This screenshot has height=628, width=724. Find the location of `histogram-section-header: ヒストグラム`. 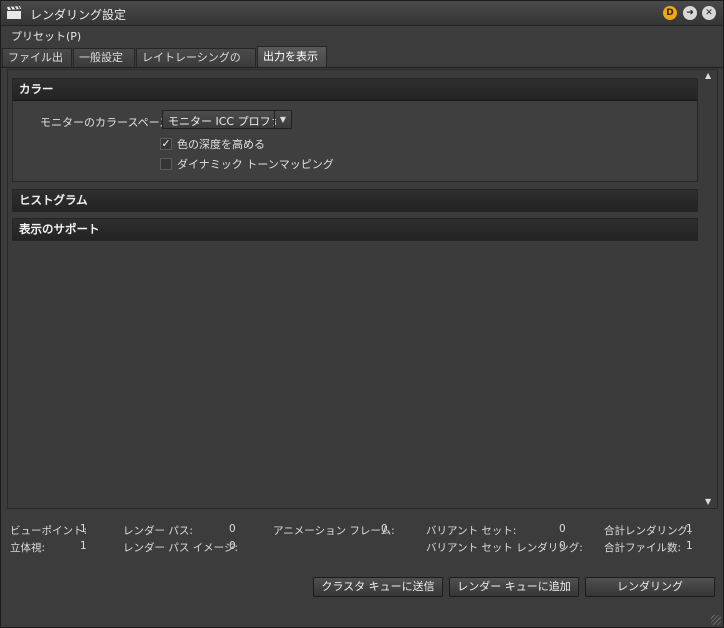

histogram-section-header: ヒストグラム is located at coordinates (355, 200).